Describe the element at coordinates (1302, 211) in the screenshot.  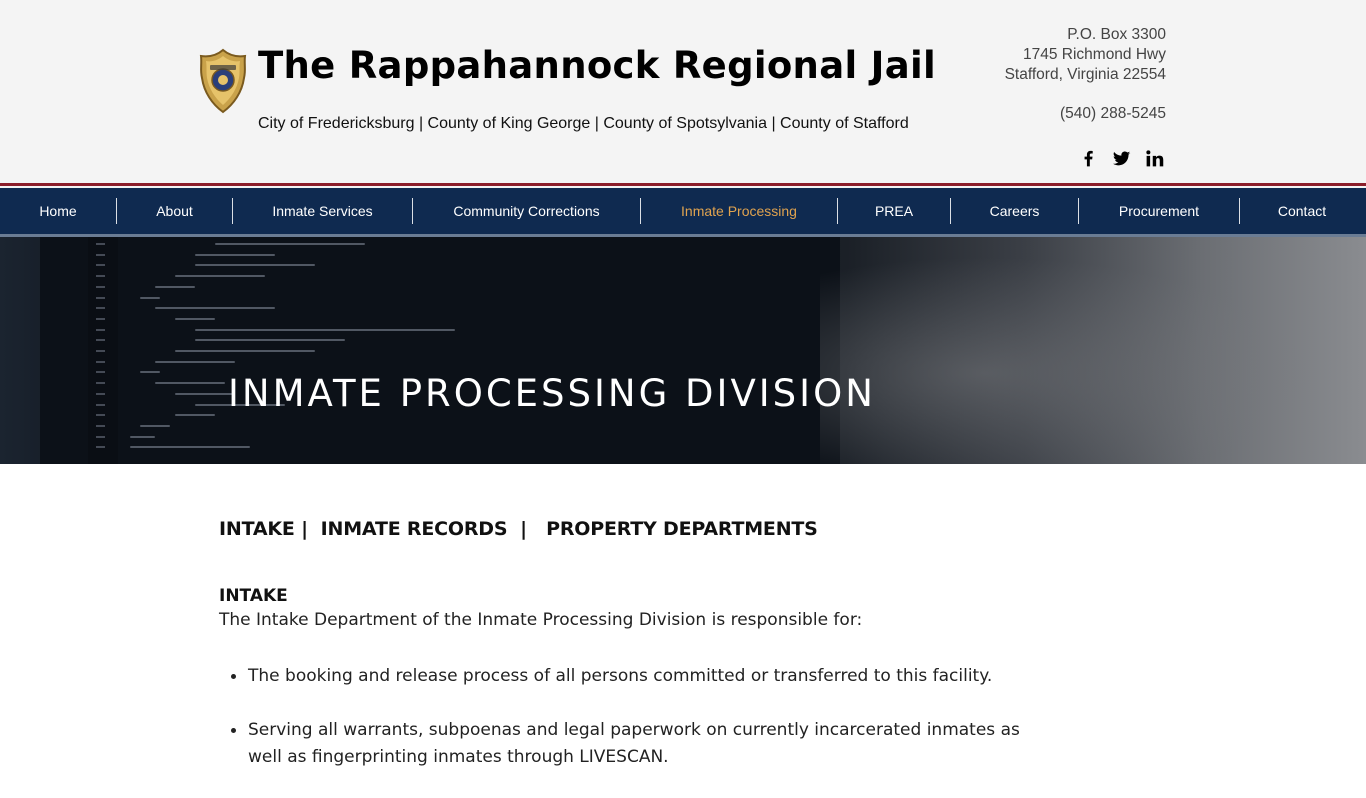
I see `nav-item-contact: Contact` at that location.